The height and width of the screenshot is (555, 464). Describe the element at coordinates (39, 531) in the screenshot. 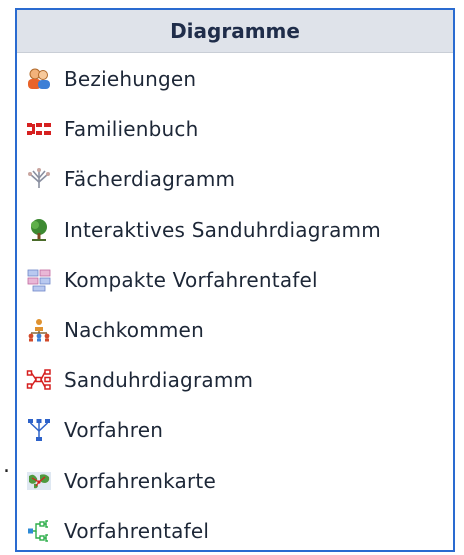

I see `pedigree-chart-icon` at that location.